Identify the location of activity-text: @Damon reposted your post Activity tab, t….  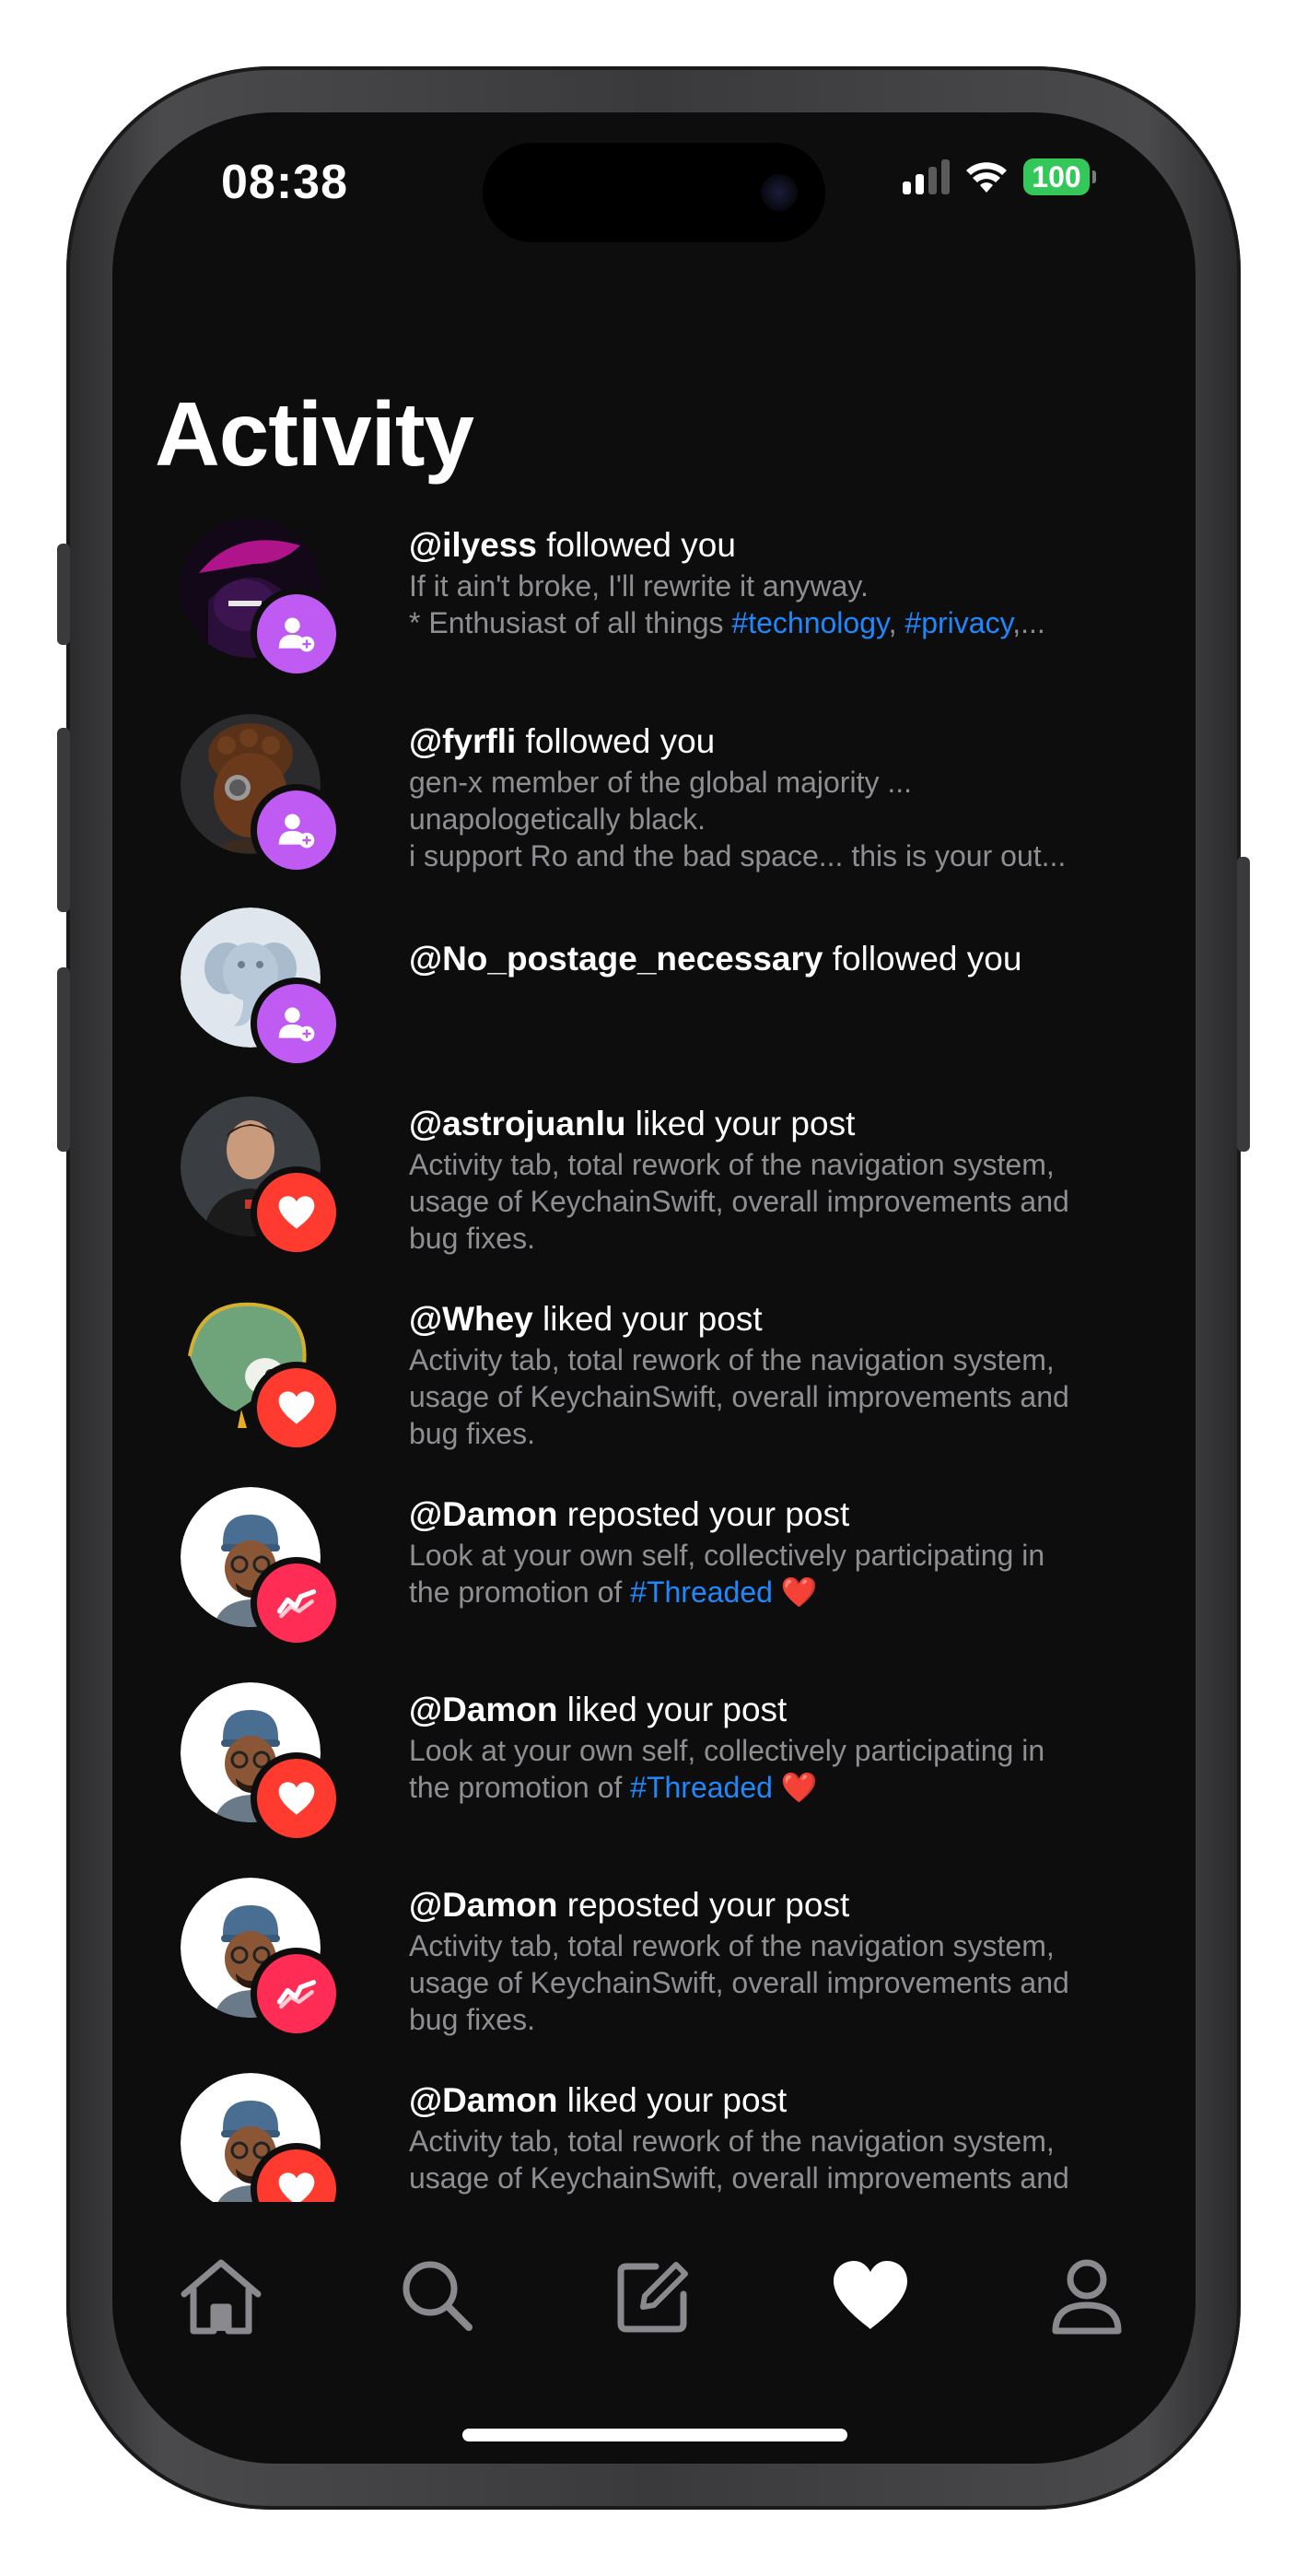
(783, 1961).